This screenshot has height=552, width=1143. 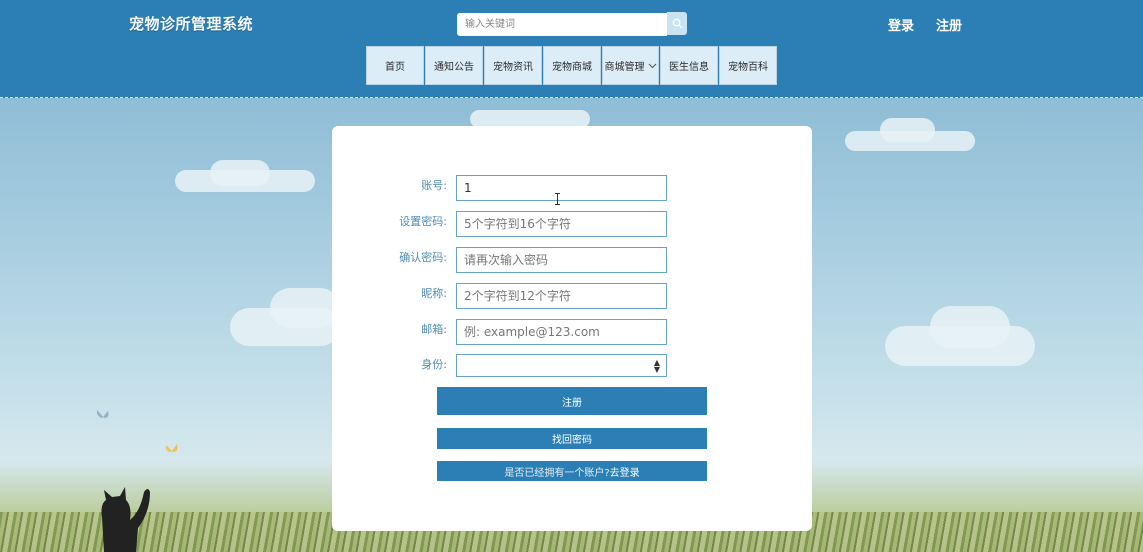 I want to click on password-label: 设置密码:, so click(x=423, y=221).